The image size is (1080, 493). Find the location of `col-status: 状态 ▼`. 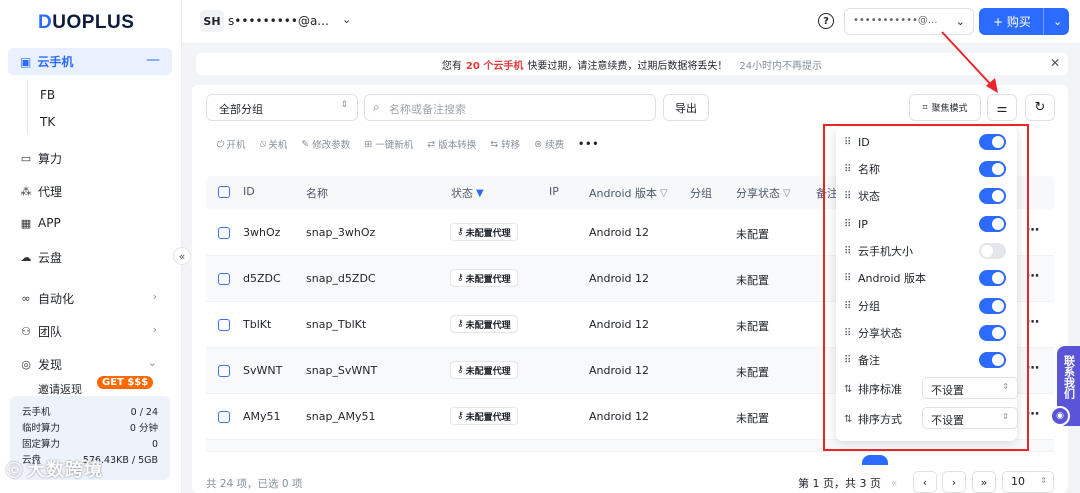

col-status: 状态 ▼ is located at coordinates (467, 193).